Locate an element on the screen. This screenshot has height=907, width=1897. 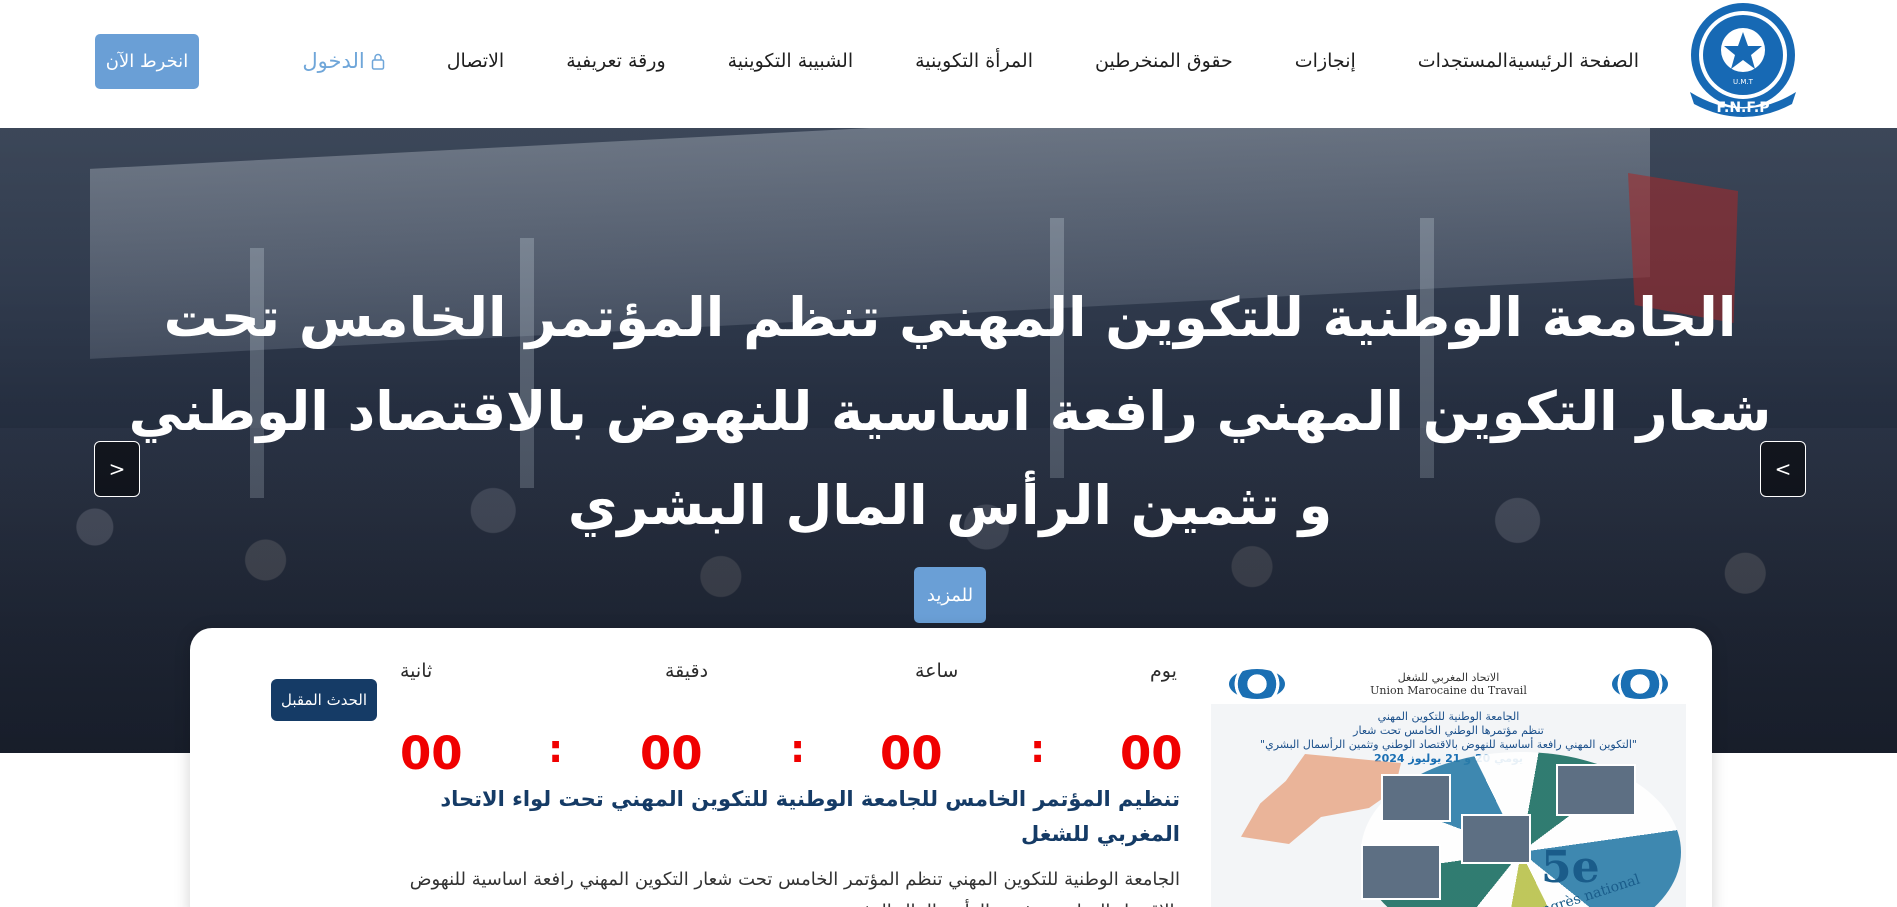
lock-icon is located at coordinates (377, 61).